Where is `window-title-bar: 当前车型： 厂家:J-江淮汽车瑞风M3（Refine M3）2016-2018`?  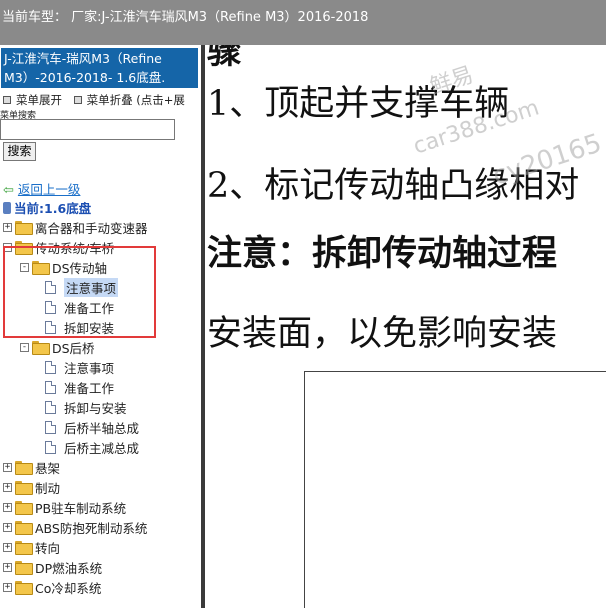
window-title-bar: 当前车型： 厂家:J-江淮汽车瑞风M3（Refine M3）2016-2018 is located at coordinates (303, 22).